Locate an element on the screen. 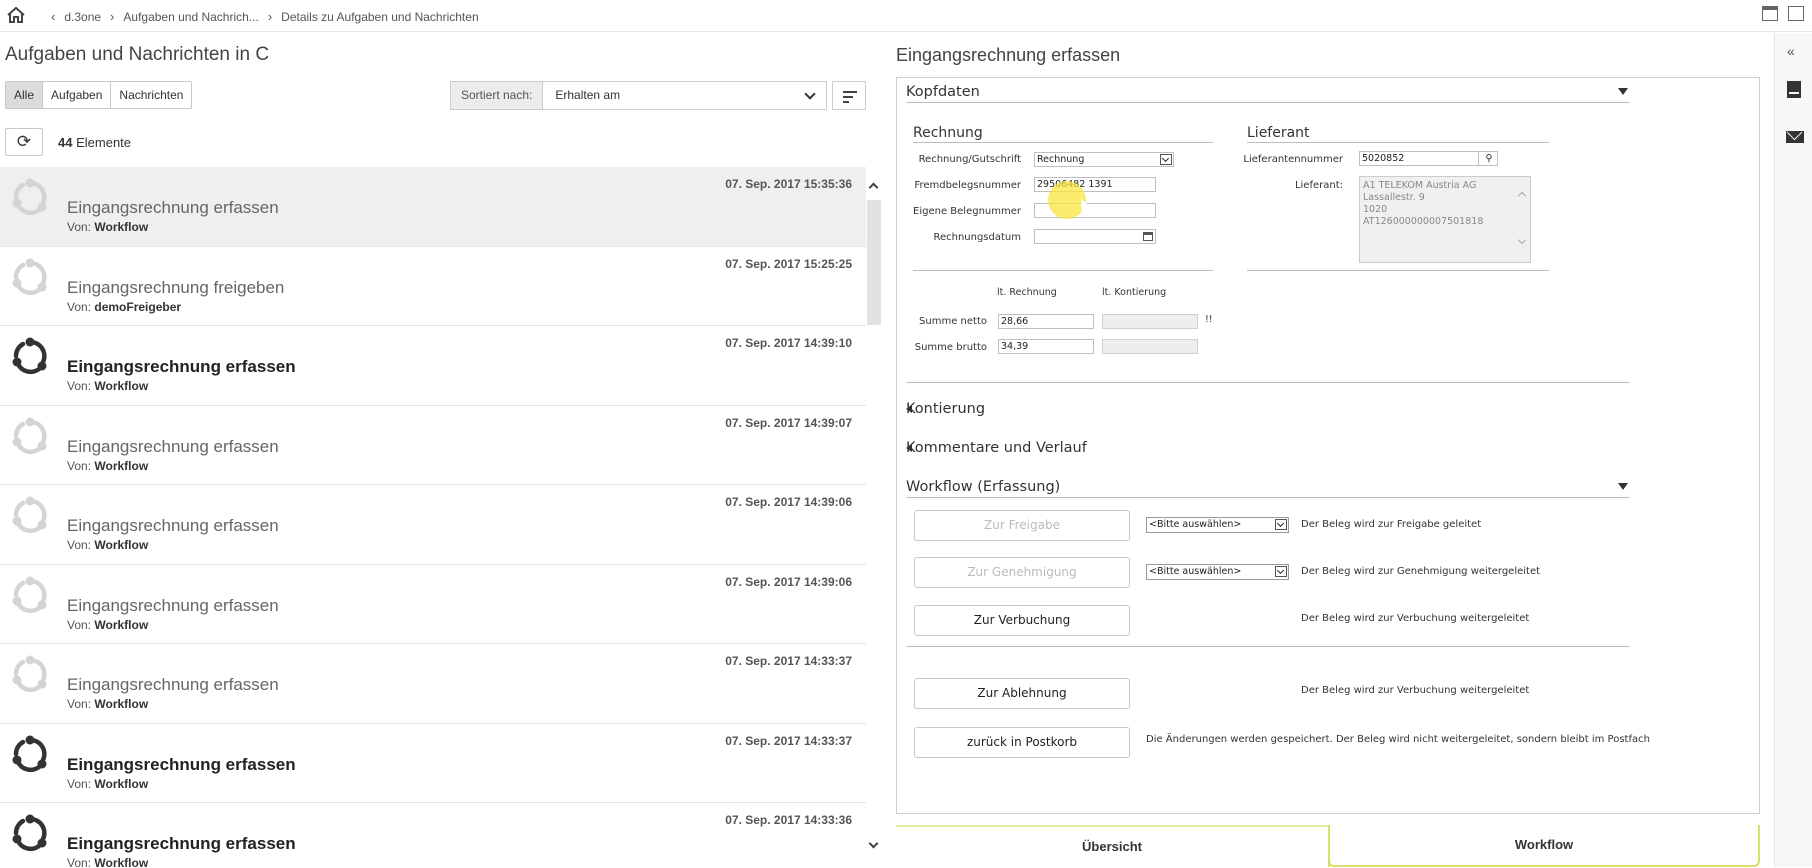 The image size is (1812, 868). zur-ablehnung-button: Zur Ablehnung is located at coordinates (1022, 693).